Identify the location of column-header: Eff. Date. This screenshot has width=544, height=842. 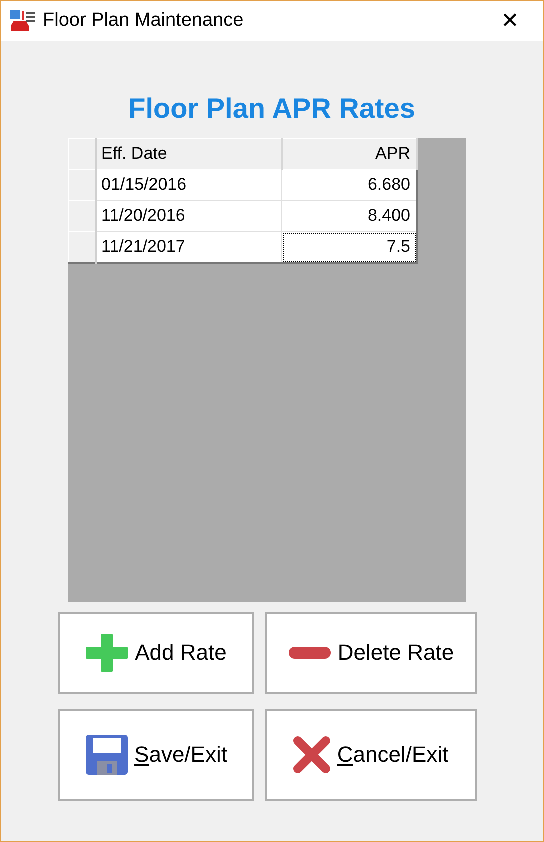
(189, 154).